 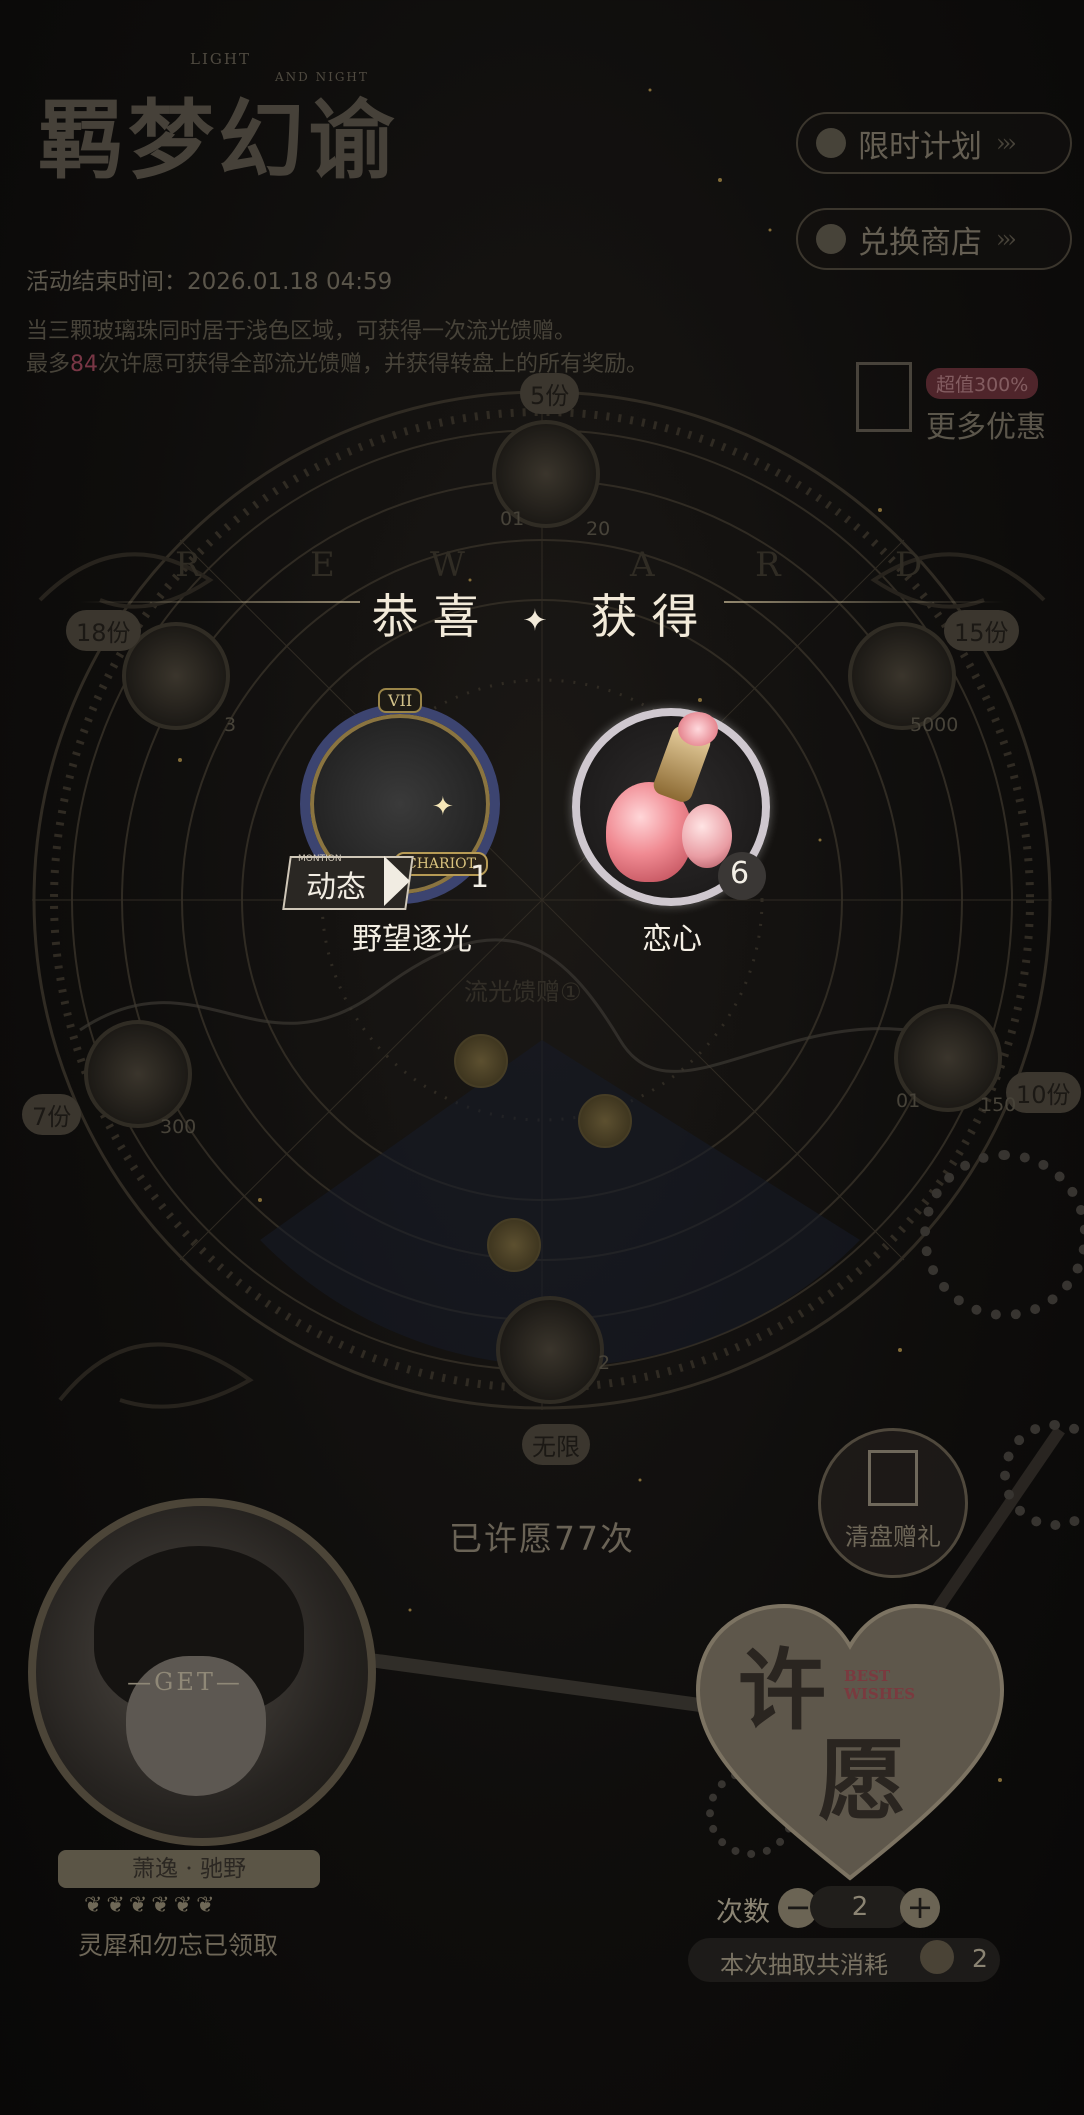 What do you see at coordinates (934, 725) in the screenshot?
I see `node-count: 5000` at bounding box center [934, 725].